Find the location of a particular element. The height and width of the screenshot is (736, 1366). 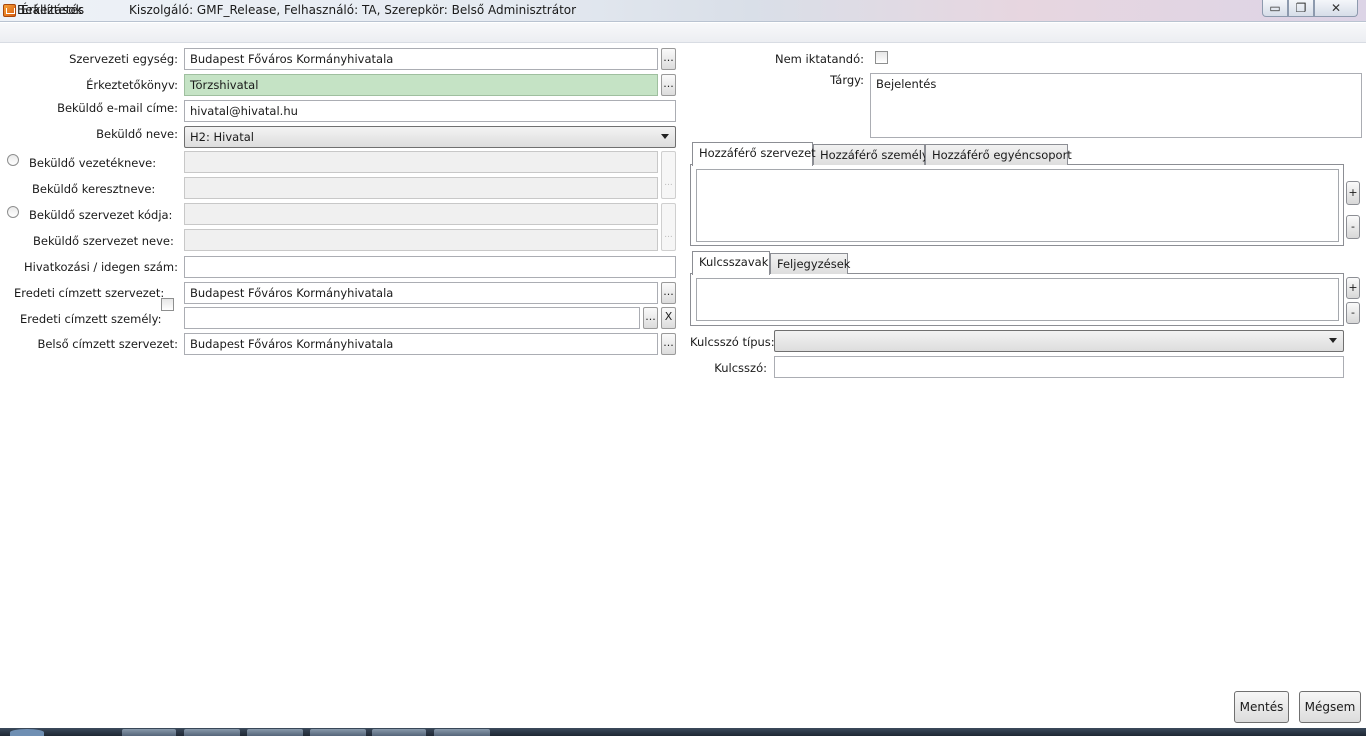

maximize-button: ❐ is located at coordinates (1301, 8).